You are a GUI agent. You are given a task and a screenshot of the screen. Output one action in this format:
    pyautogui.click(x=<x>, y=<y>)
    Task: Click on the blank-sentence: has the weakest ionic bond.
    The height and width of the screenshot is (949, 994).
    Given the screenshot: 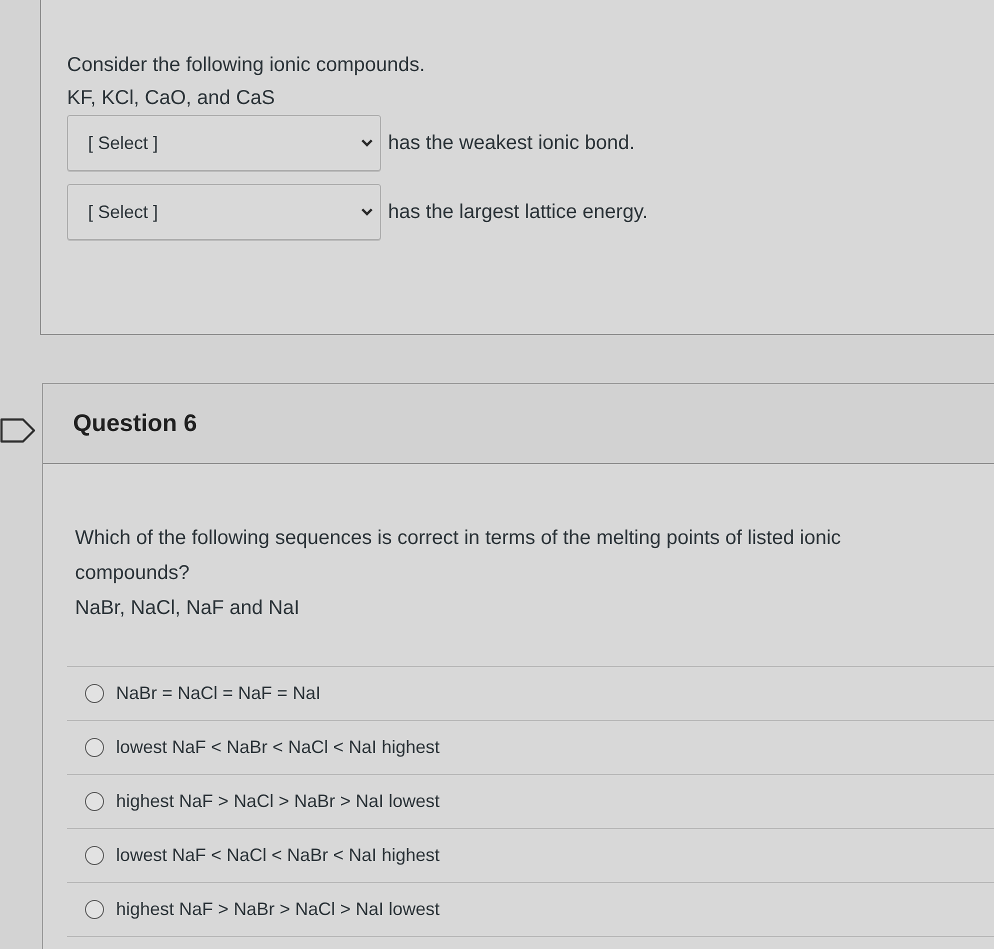 What is the action you would take?
    pyautogui.click(x=511, y=143)
    